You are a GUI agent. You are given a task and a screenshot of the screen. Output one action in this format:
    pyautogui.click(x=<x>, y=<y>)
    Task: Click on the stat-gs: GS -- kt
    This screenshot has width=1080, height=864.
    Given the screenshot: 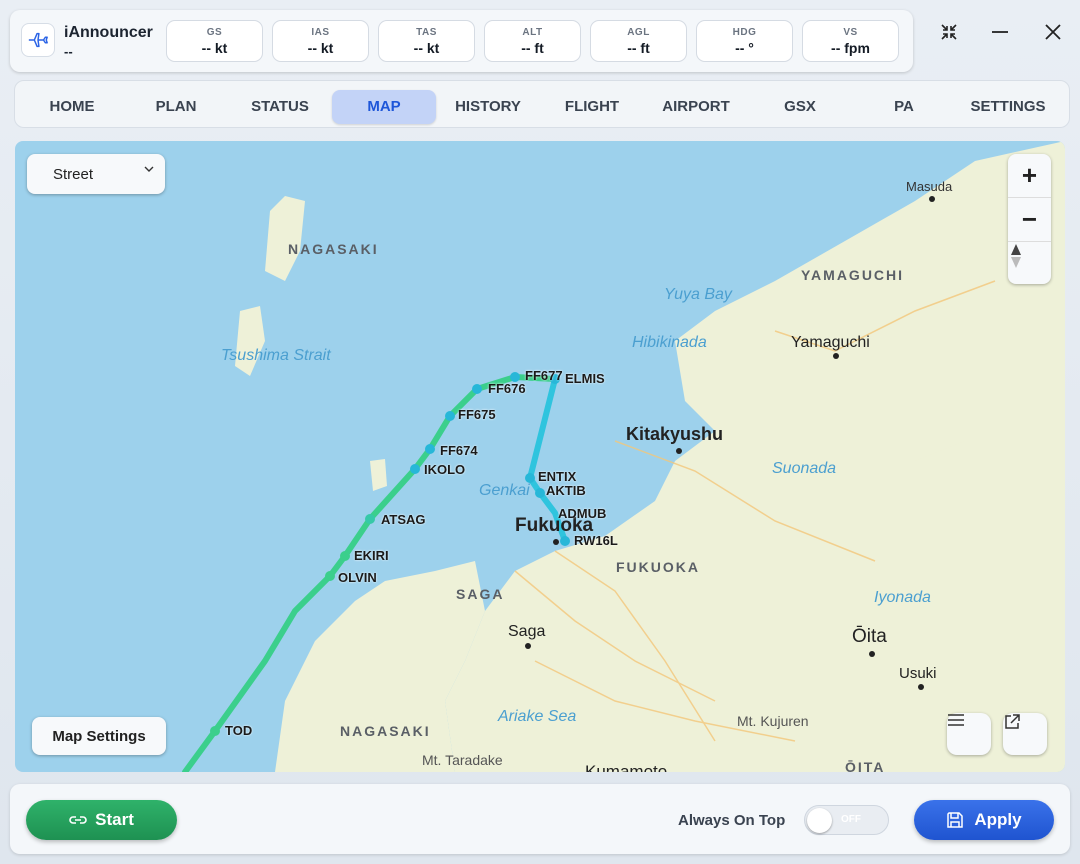 What is the action you would take?
    pyautogui.click(x=214, y=41)
    